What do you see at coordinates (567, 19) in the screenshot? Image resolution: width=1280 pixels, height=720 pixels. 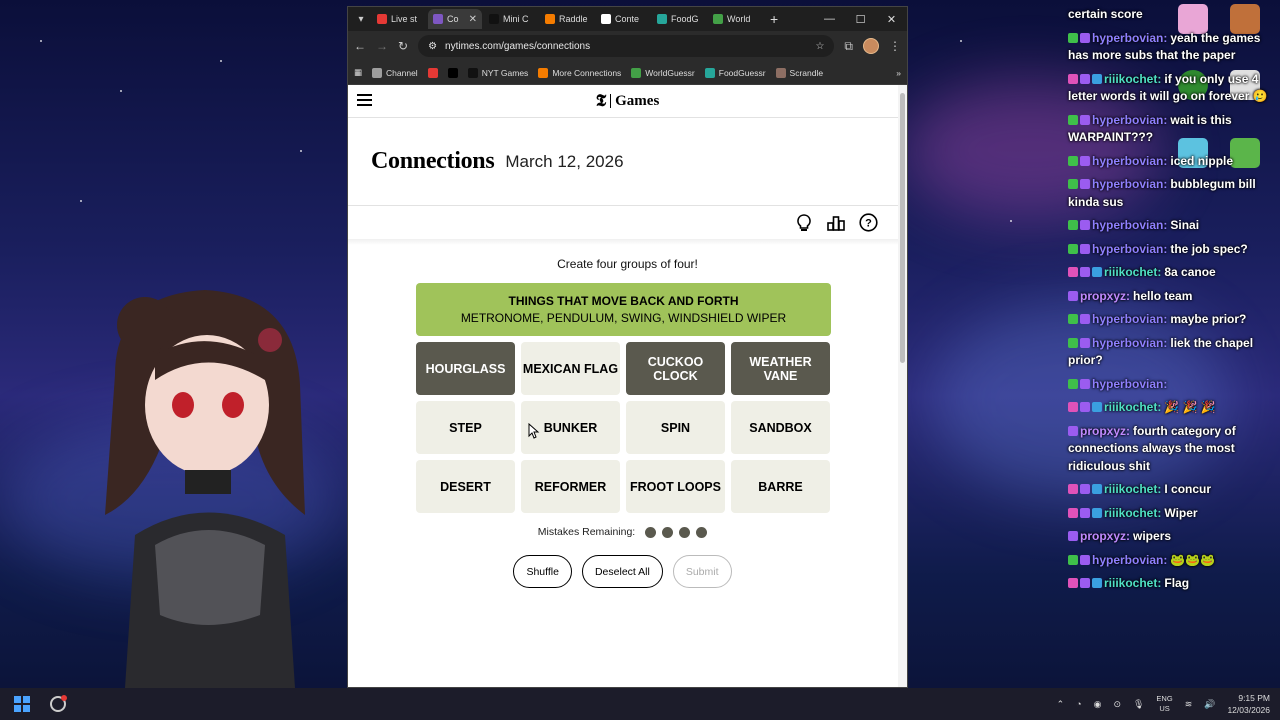 I see `browser-tab: Raddle` at bounding box center [567, 19].